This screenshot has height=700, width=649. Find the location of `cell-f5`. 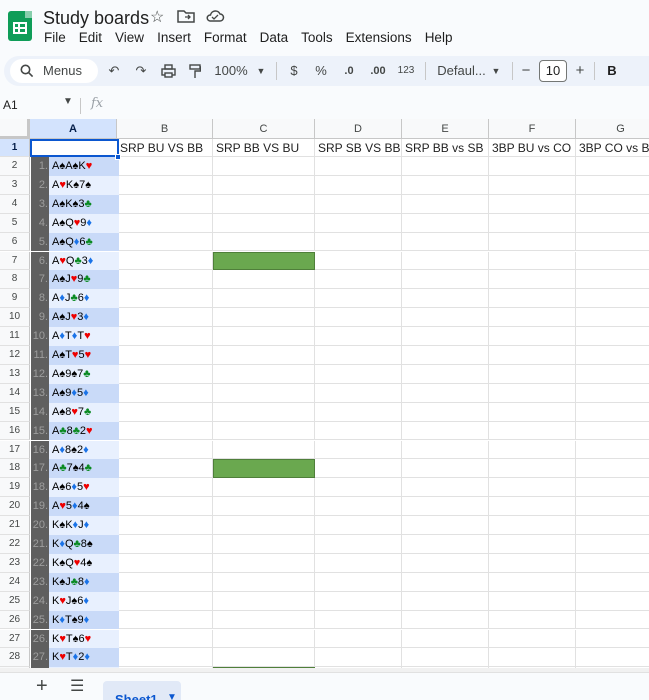

cell-f5 is located at coordinates (532, 223).